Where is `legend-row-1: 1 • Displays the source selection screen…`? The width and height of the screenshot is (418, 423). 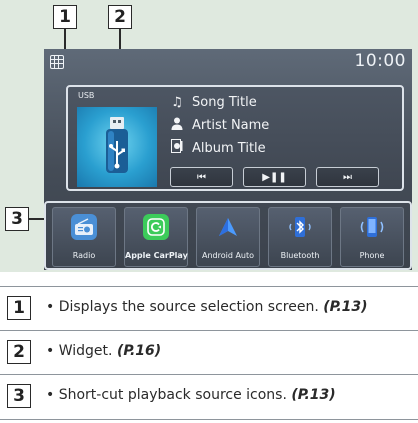
legend-row-1: 1 • Displays the source selection screen… is located at coordinates (209, 308).